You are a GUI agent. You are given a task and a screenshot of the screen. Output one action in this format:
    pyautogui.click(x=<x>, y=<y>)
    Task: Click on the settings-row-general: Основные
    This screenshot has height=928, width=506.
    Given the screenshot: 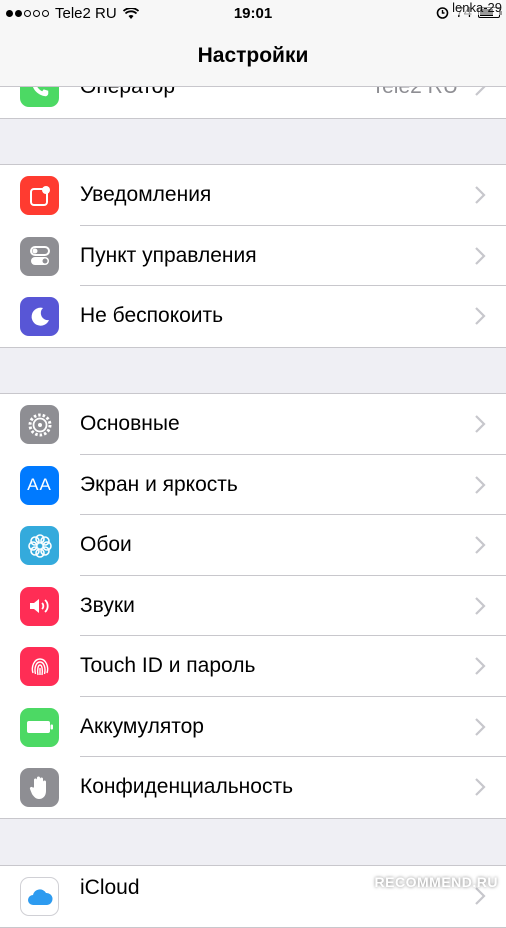 What is the action you would take?
    pyautogui.click(x=253, y=424)
    